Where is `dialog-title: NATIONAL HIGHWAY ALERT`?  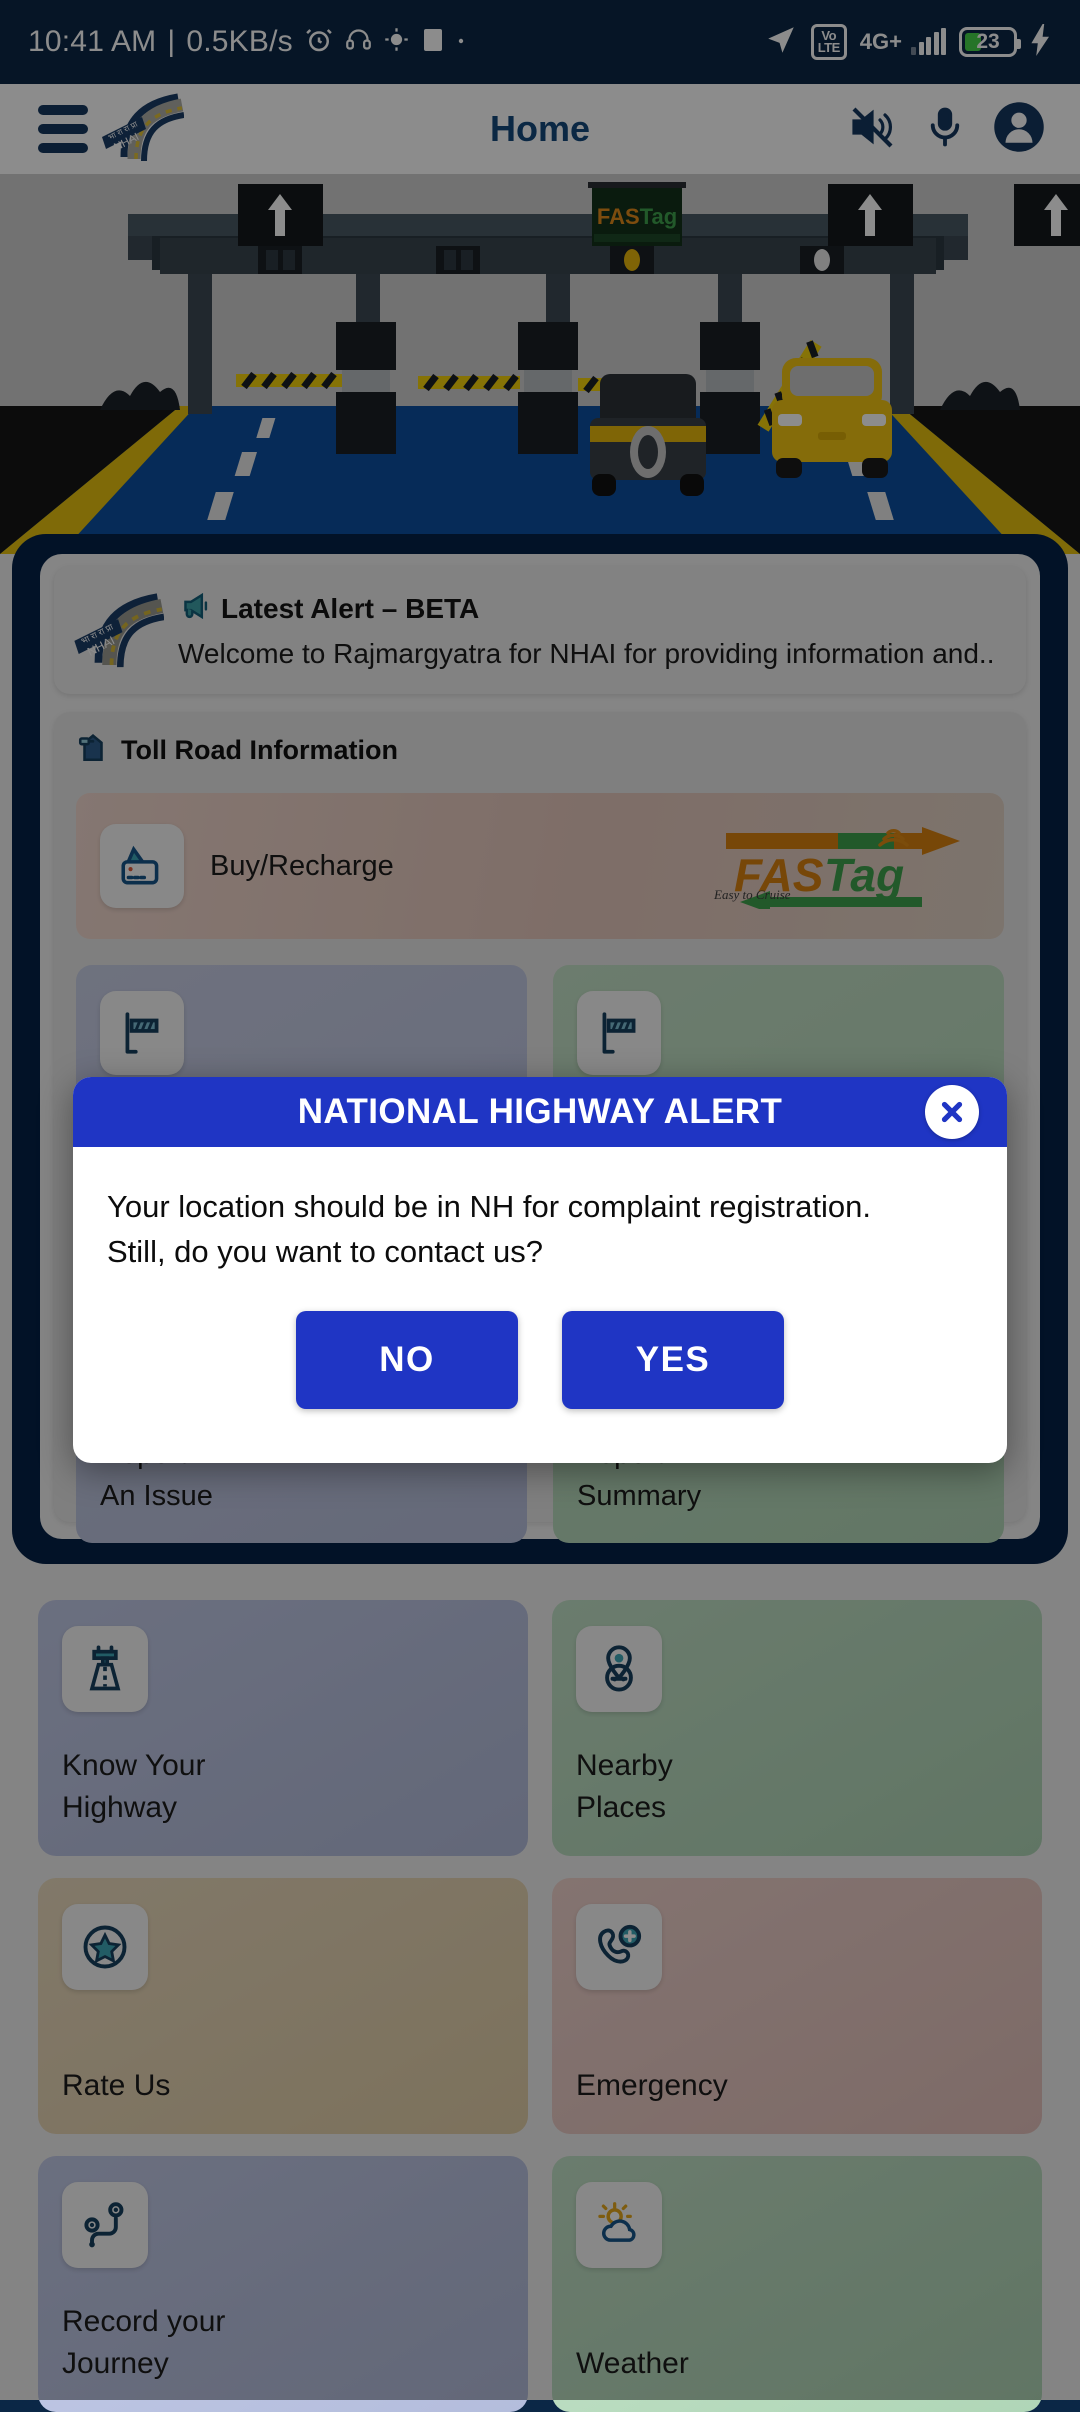 dialog-title: NATIONAL HIGHWAY ALERT is located at coordinates (540, 1111).